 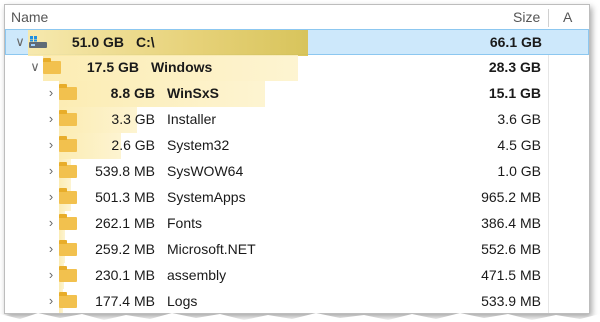 What do you see at coordinates (112, 67) in the screenshot?
I see `folder-size: 17.5 GB` at bounding box center [112, 67].